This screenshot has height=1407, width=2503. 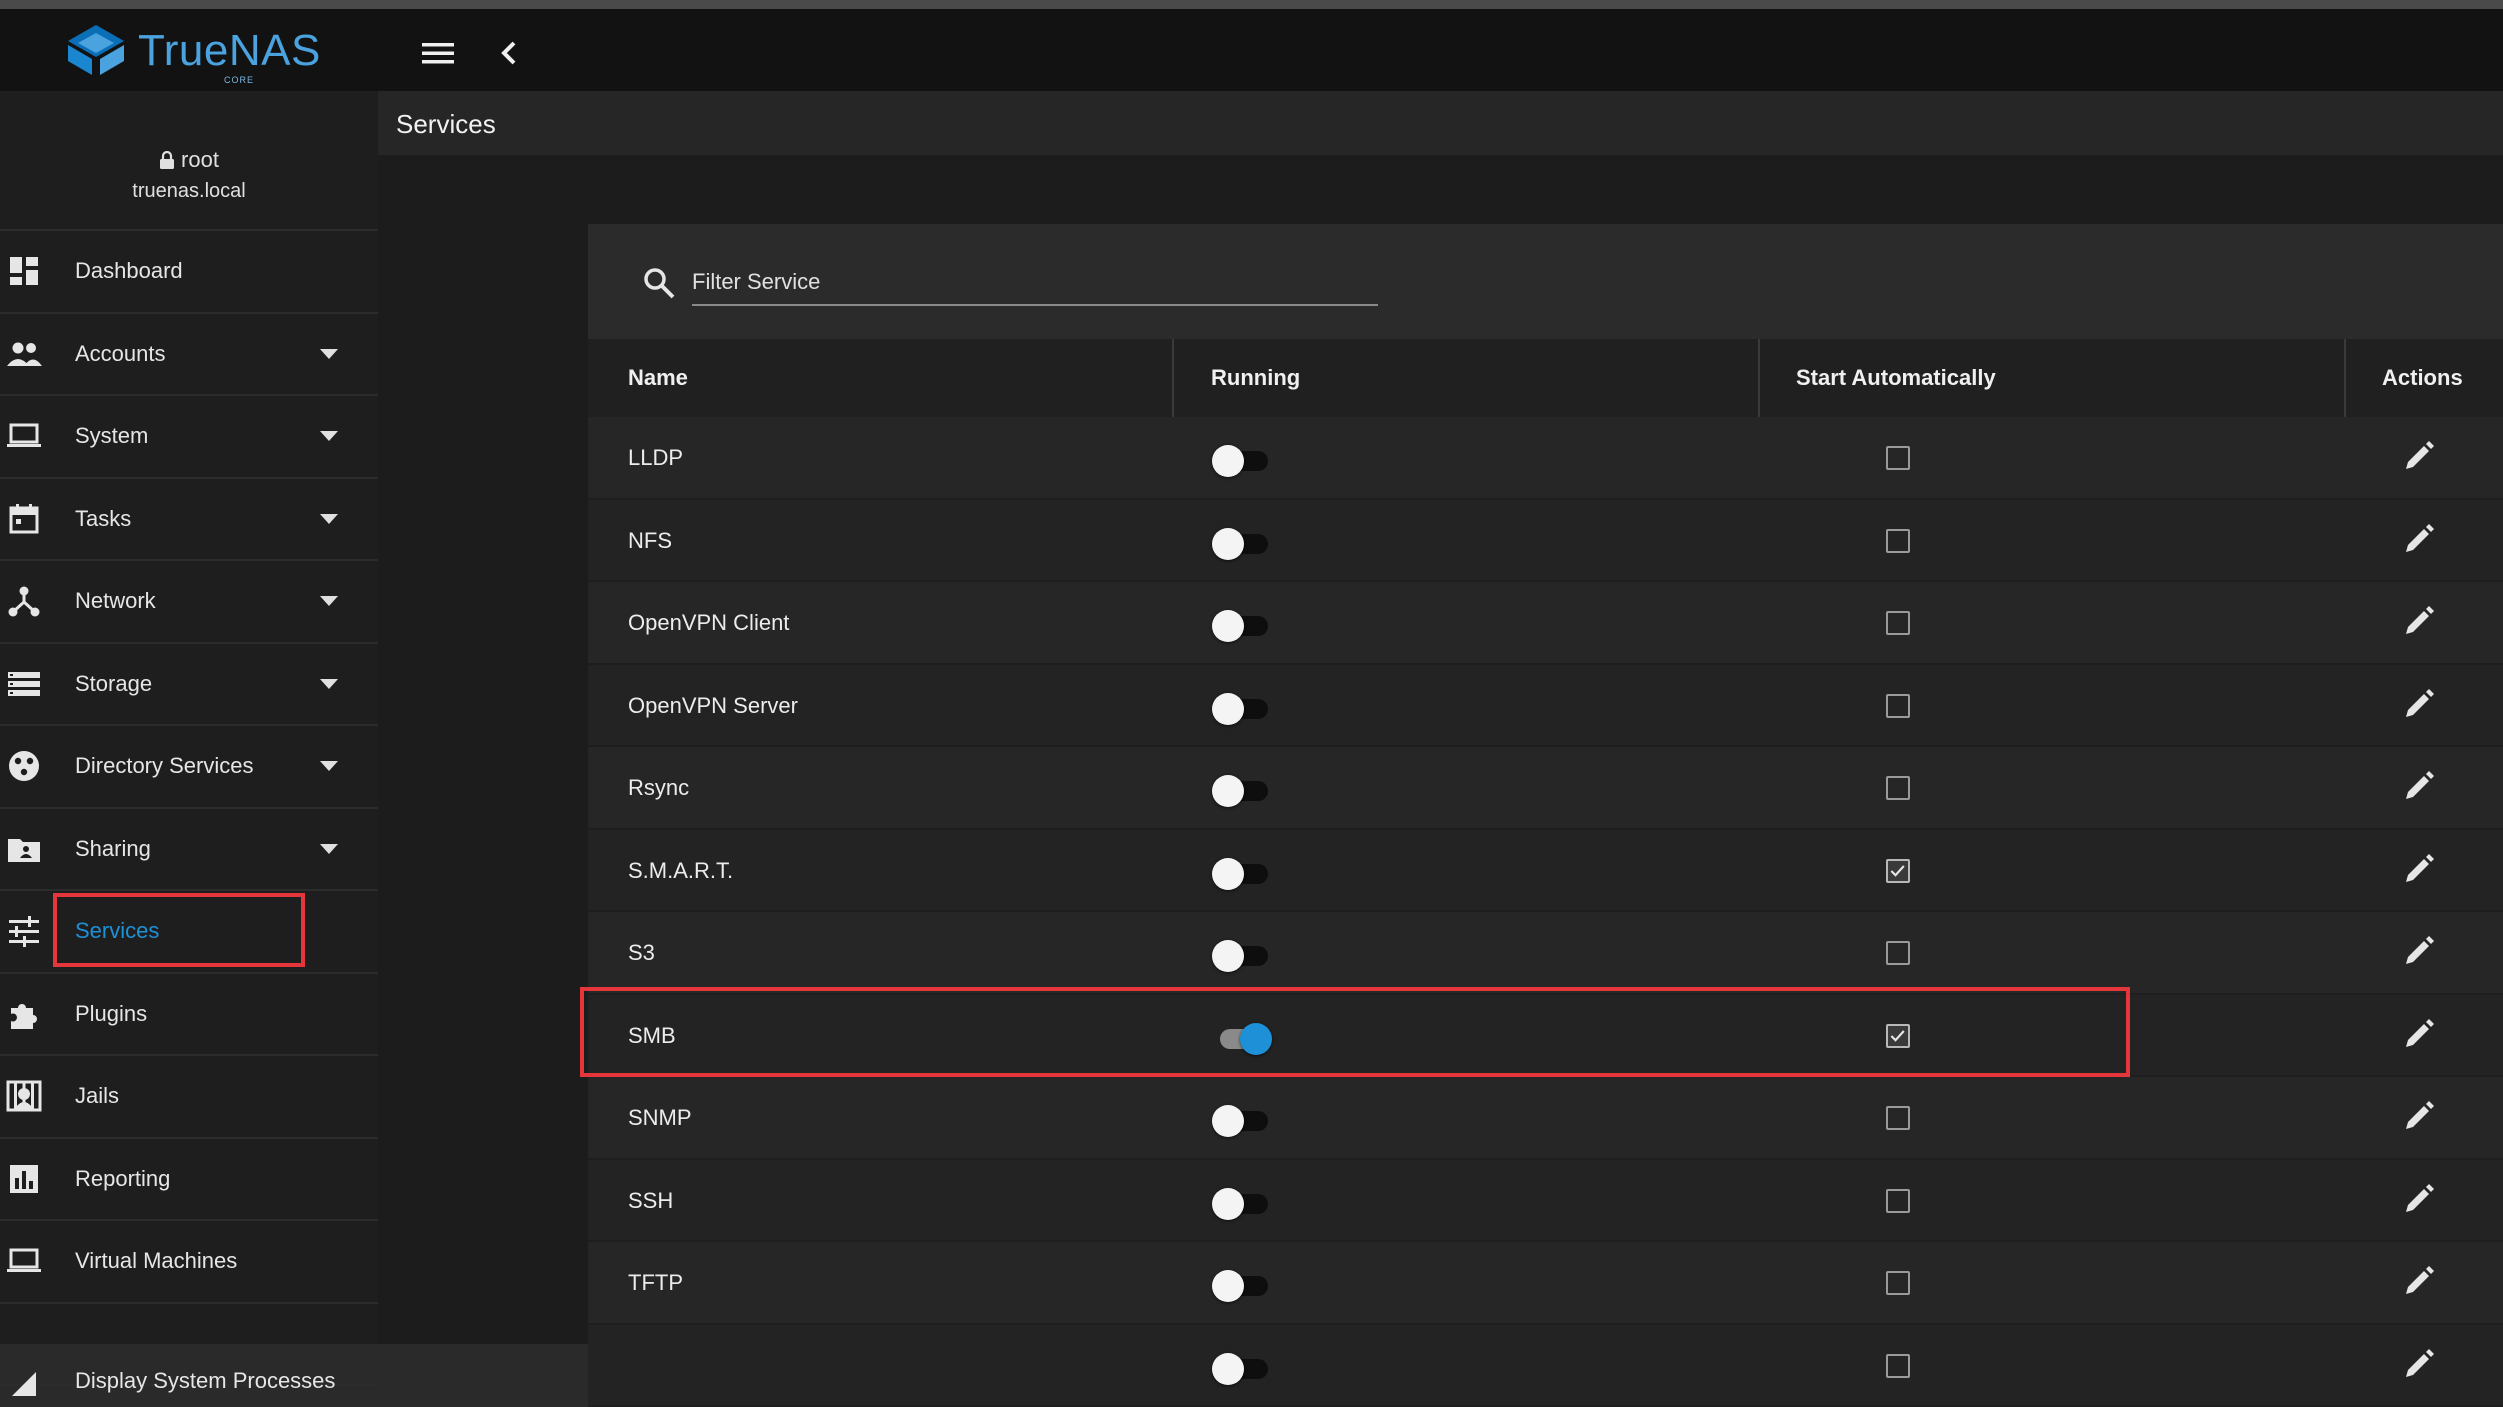 What do you see at coordinates (438, 53) in the screenshot?
I see `hamburger-menu-icon` at bounding box center [438, 53].